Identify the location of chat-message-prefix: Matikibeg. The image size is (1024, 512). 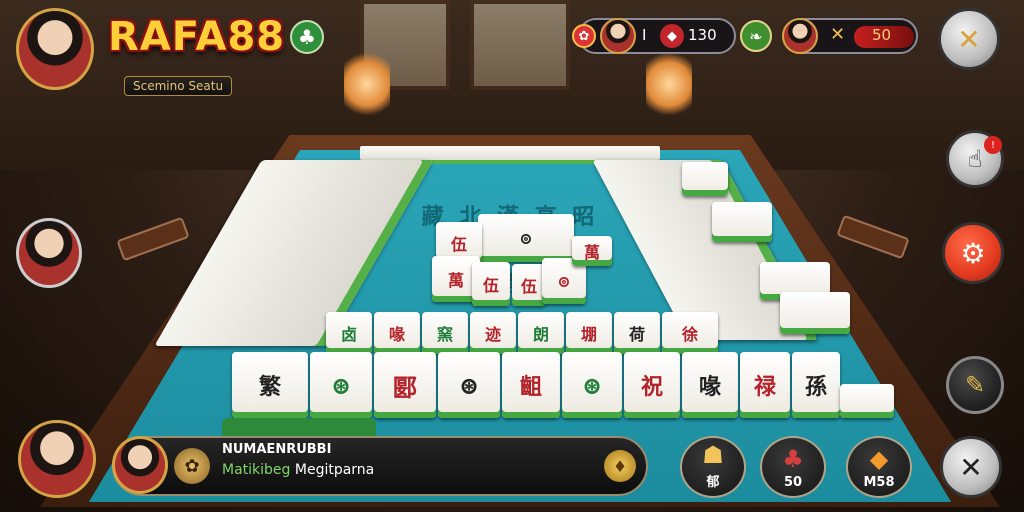
(256, 470).